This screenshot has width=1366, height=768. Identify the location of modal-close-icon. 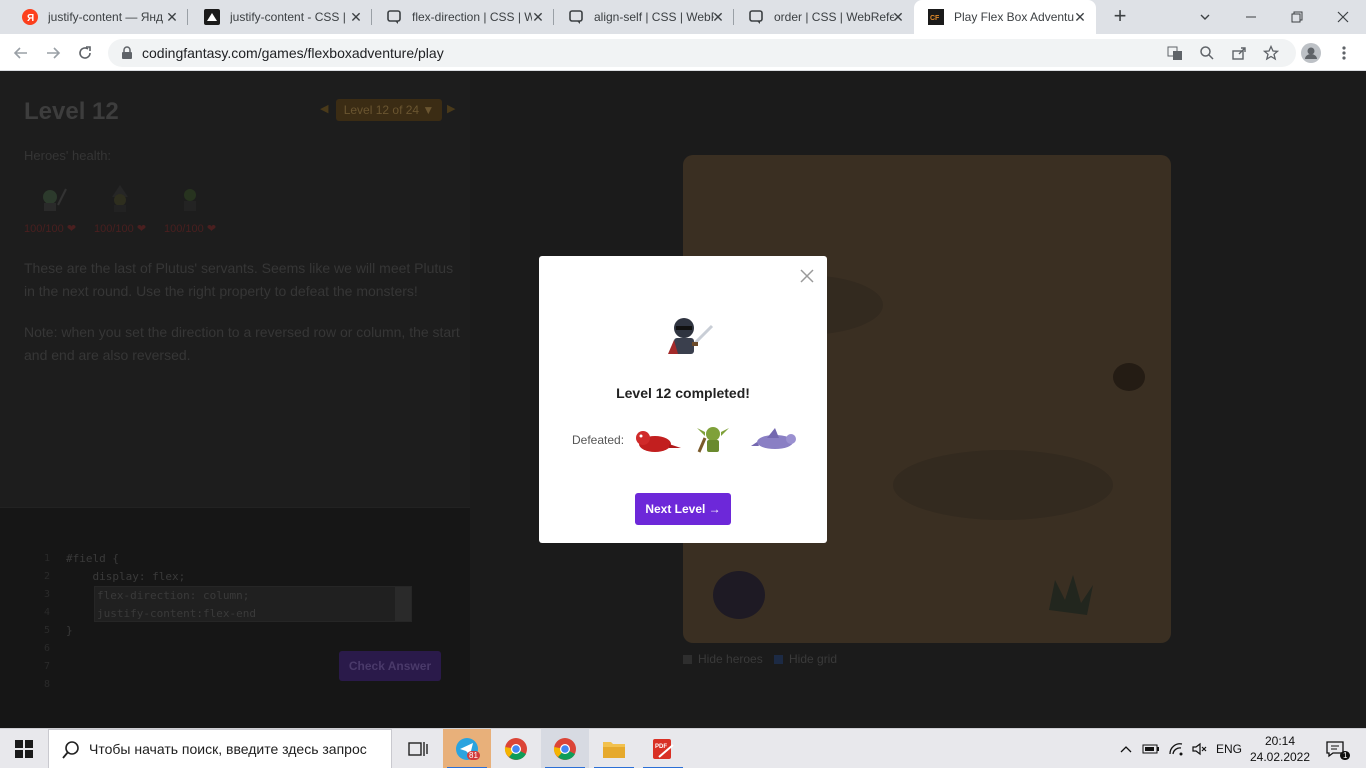
(807, 276).